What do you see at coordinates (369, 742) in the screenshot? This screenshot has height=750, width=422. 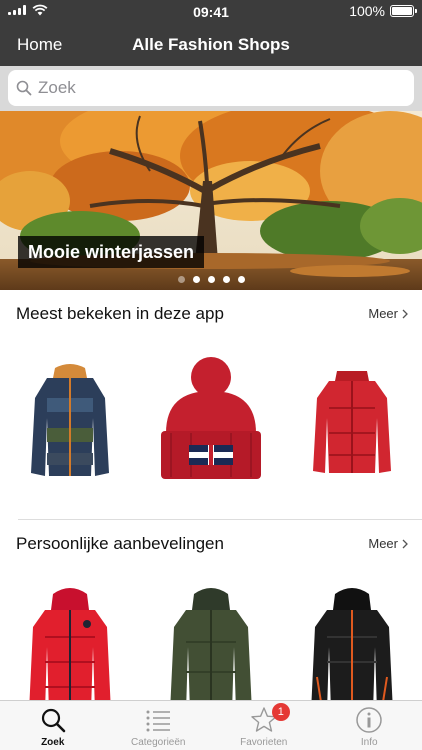 I see `tab-label: Info` at bounding box center [369, 742].